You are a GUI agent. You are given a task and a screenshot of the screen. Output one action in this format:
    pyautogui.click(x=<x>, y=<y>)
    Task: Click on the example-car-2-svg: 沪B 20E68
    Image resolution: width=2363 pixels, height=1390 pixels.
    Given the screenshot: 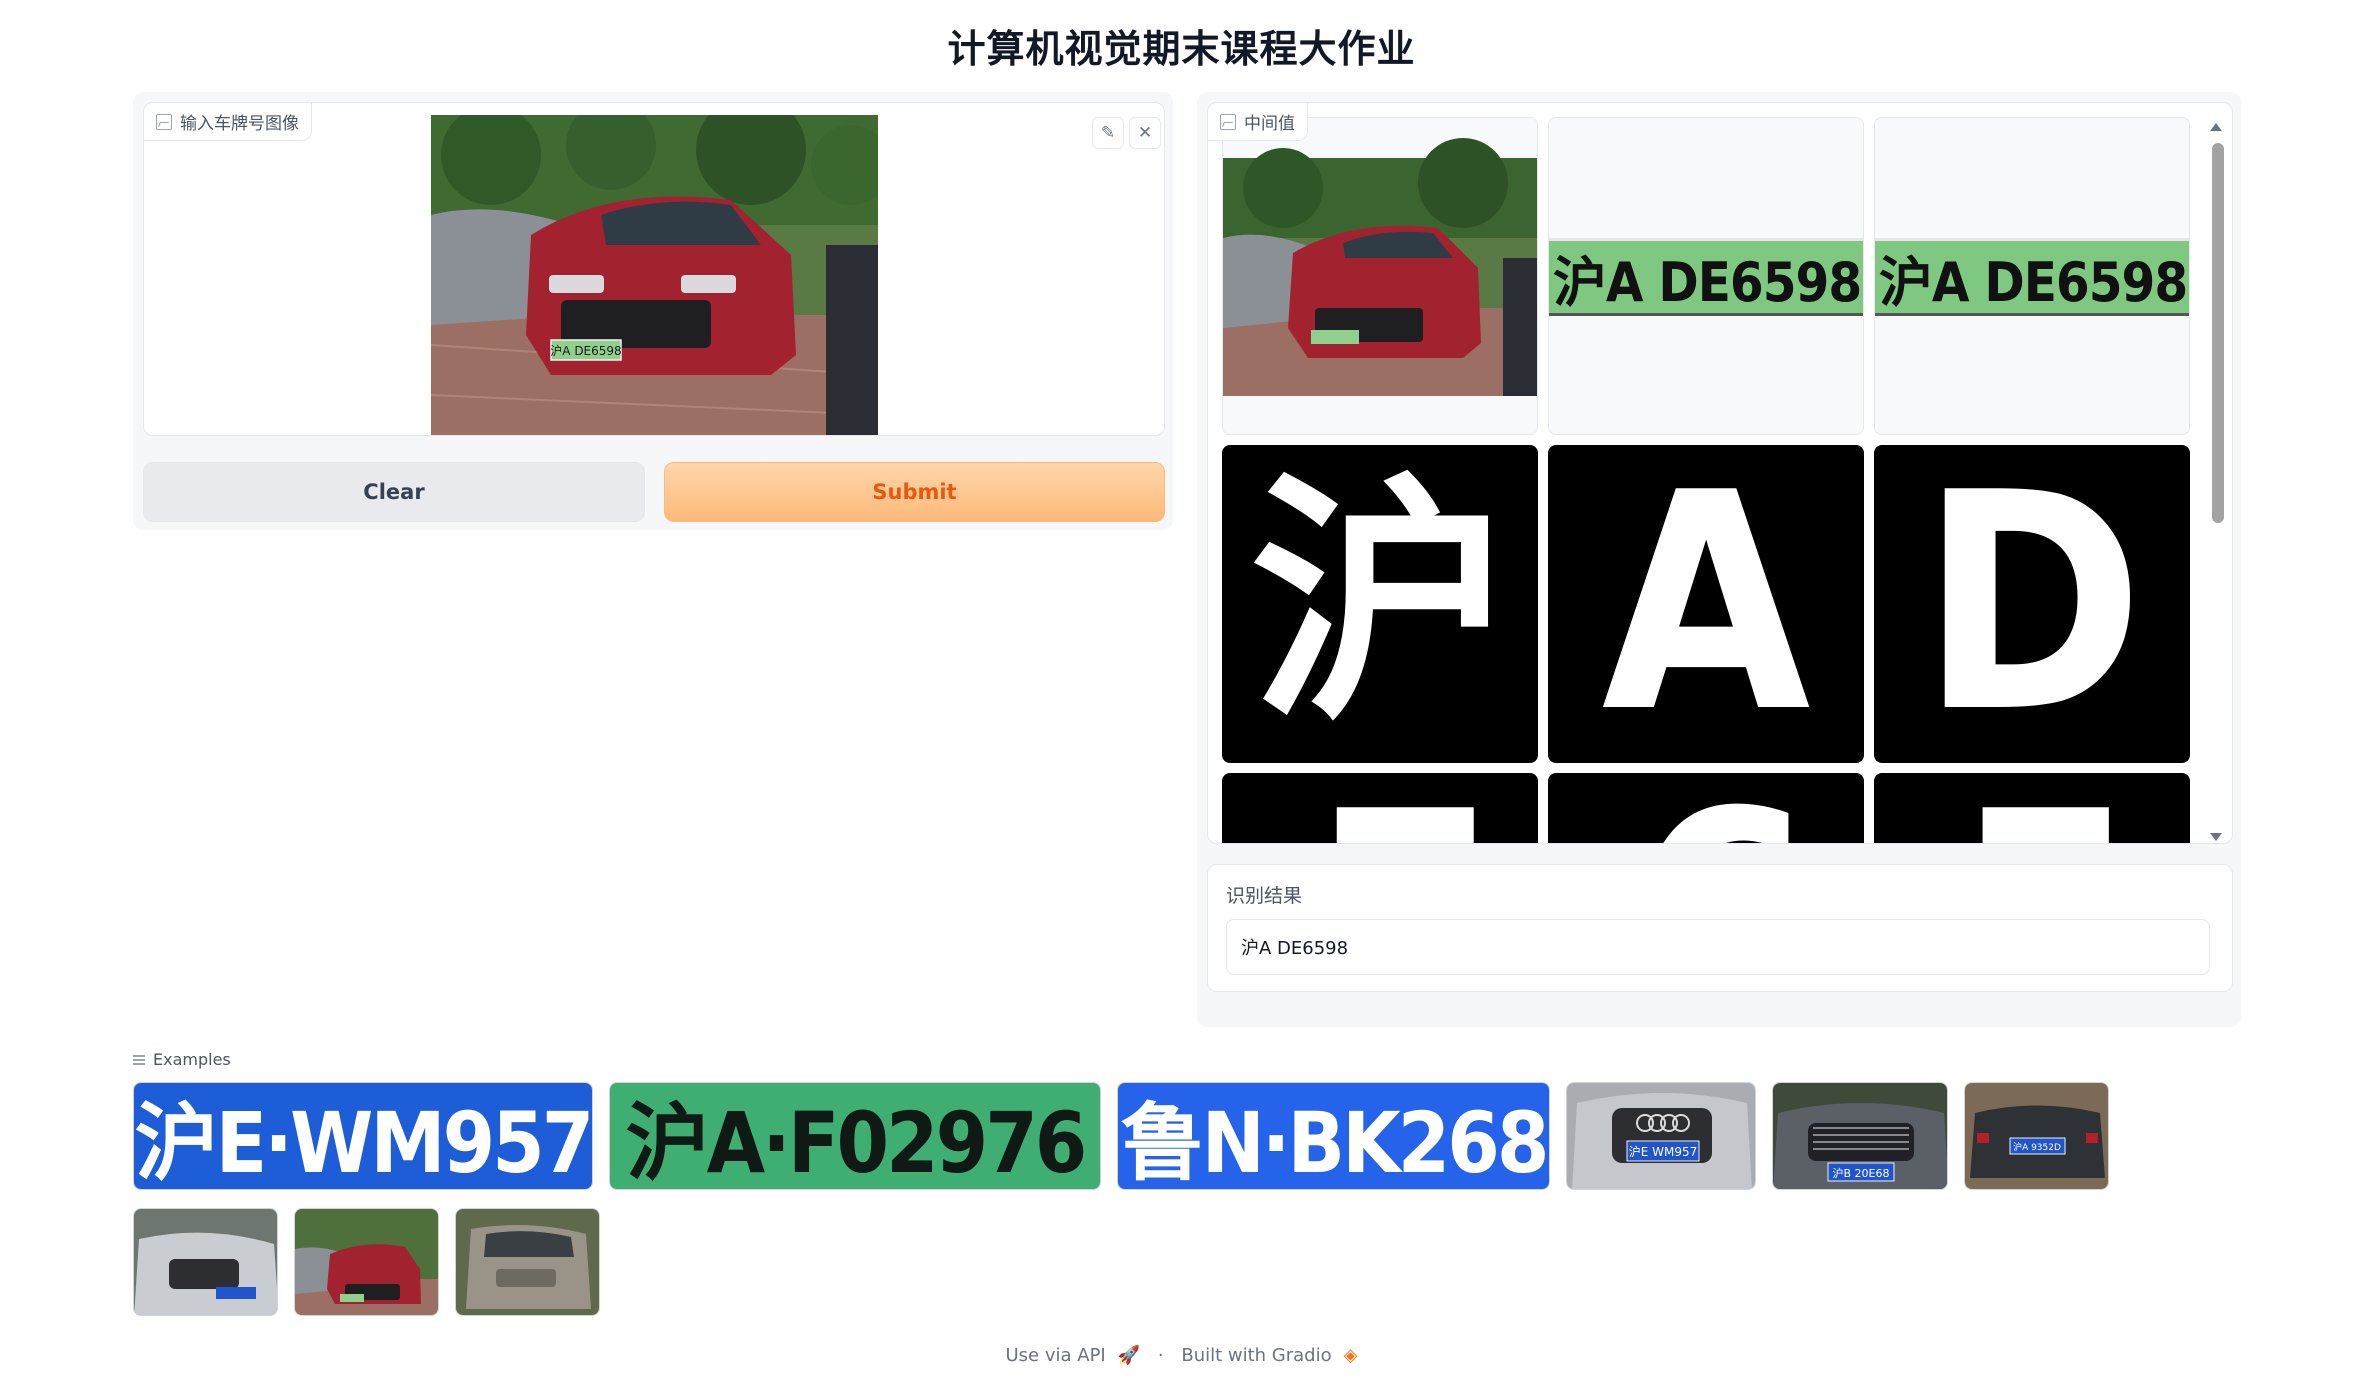 What is the action you would take?
    pyautogui.click(x=1860, y=1136)
    